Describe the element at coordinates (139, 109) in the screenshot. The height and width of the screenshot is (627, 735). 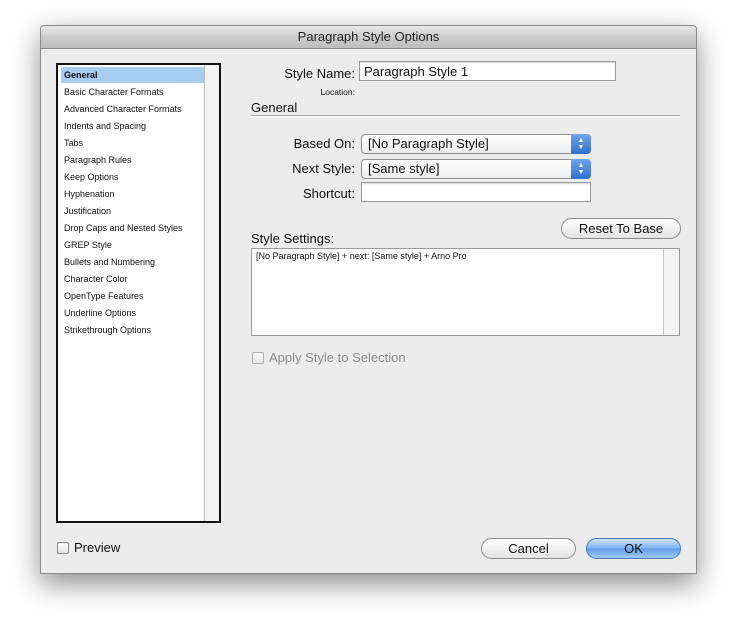
I see `sidebar-item-advanced-character-formats: Advanced Character Formats` at that location.